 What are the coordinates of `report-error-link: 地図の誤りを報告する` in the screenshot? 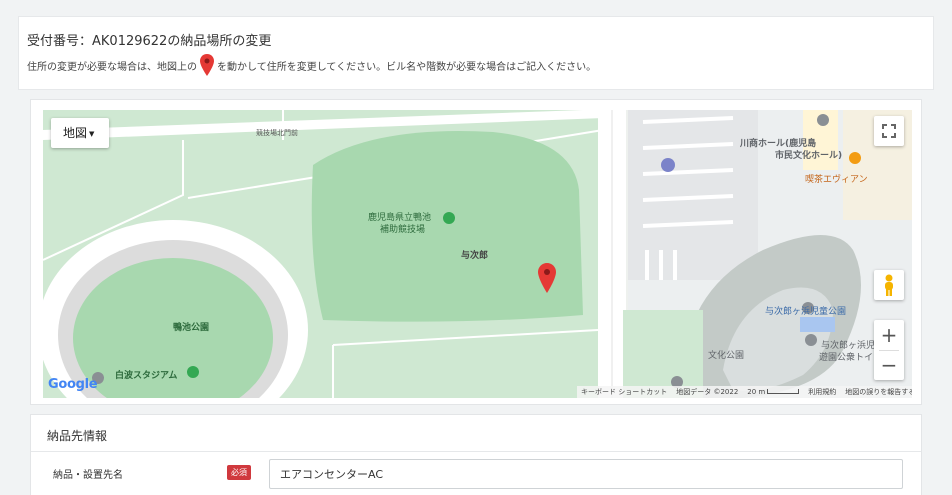 It's located at (878, 392).